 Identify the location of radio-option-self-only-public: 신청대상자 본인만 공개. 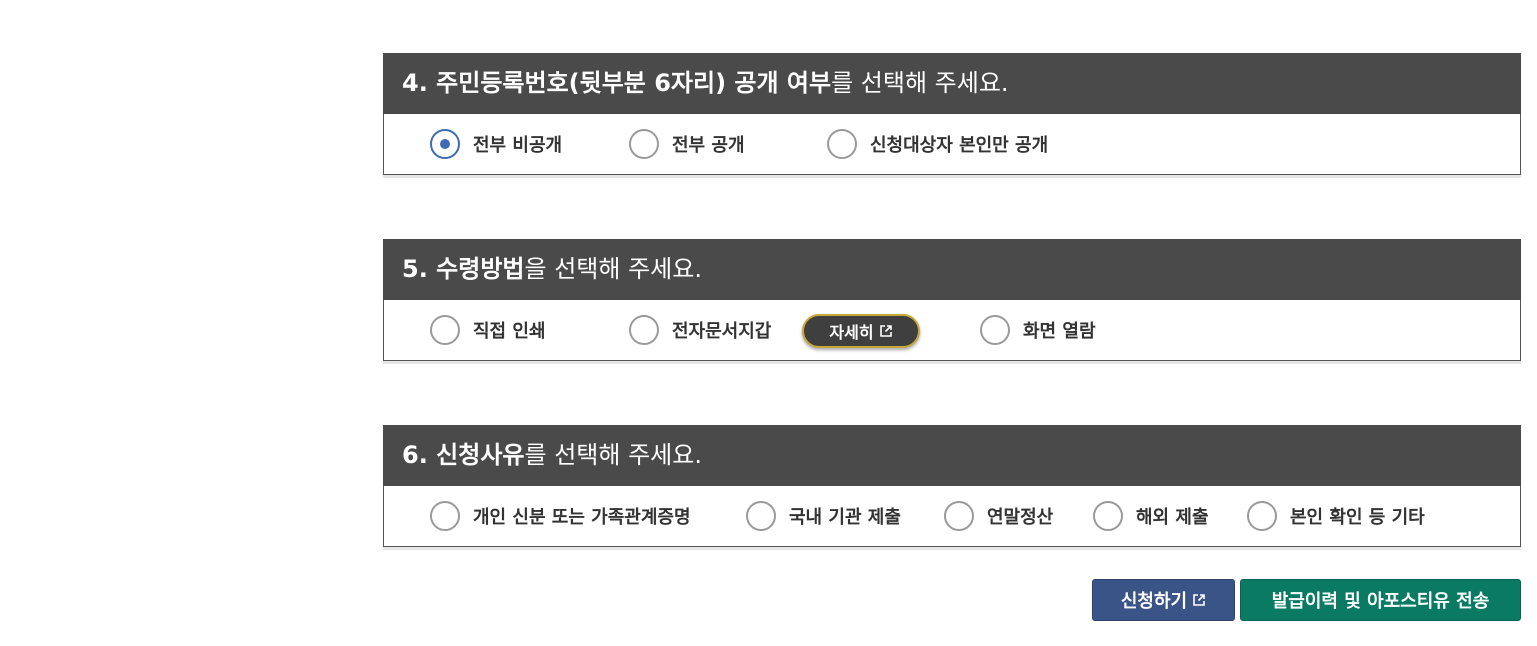
(937, 144).